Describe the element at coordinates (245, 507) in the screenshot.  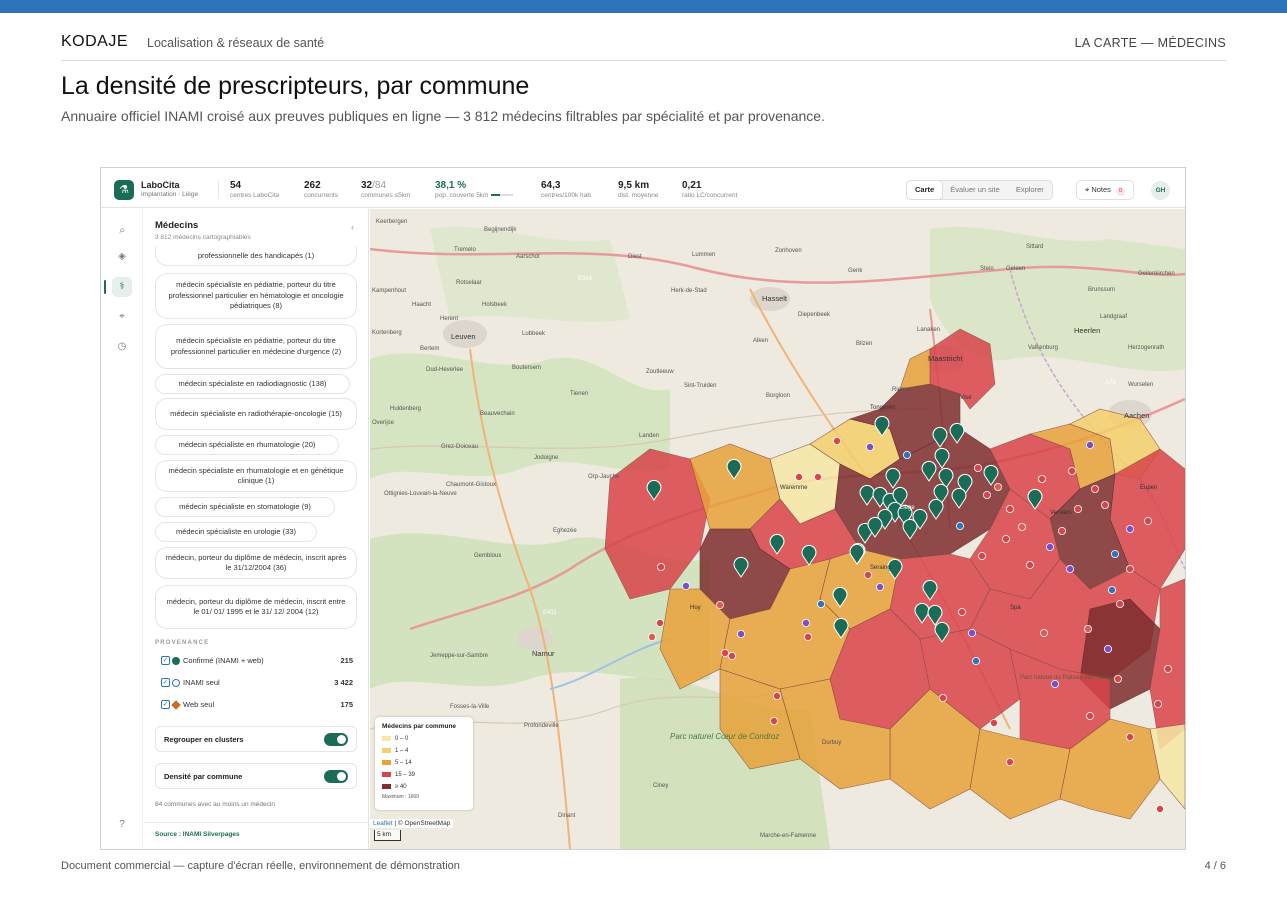
I see `specialty-chip: médecin spécialiste en stomatologie (9)` at that location.